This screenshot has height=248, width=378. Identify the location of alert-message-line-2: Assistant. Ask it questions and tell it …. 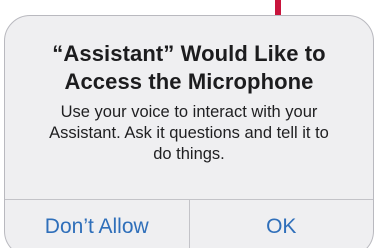
(189, 133).